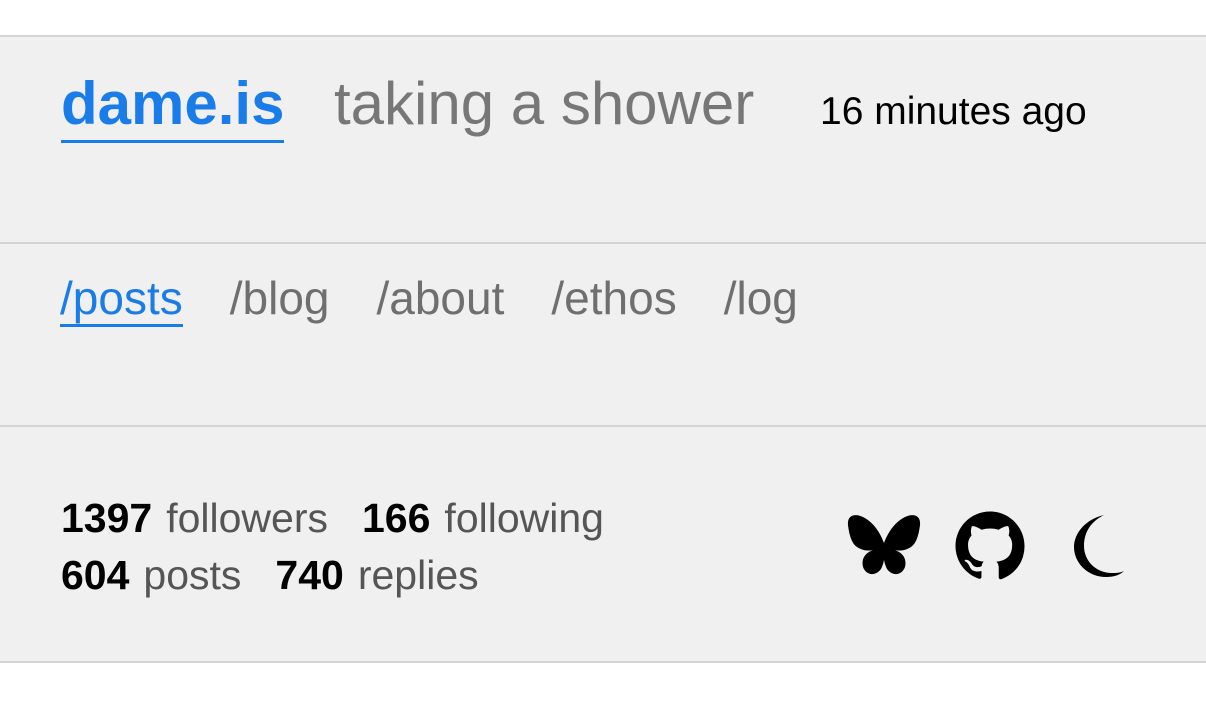  Describe the element at coordinates (761, 299) in the screenshot. I see `nav-item-log: /log` at that location.